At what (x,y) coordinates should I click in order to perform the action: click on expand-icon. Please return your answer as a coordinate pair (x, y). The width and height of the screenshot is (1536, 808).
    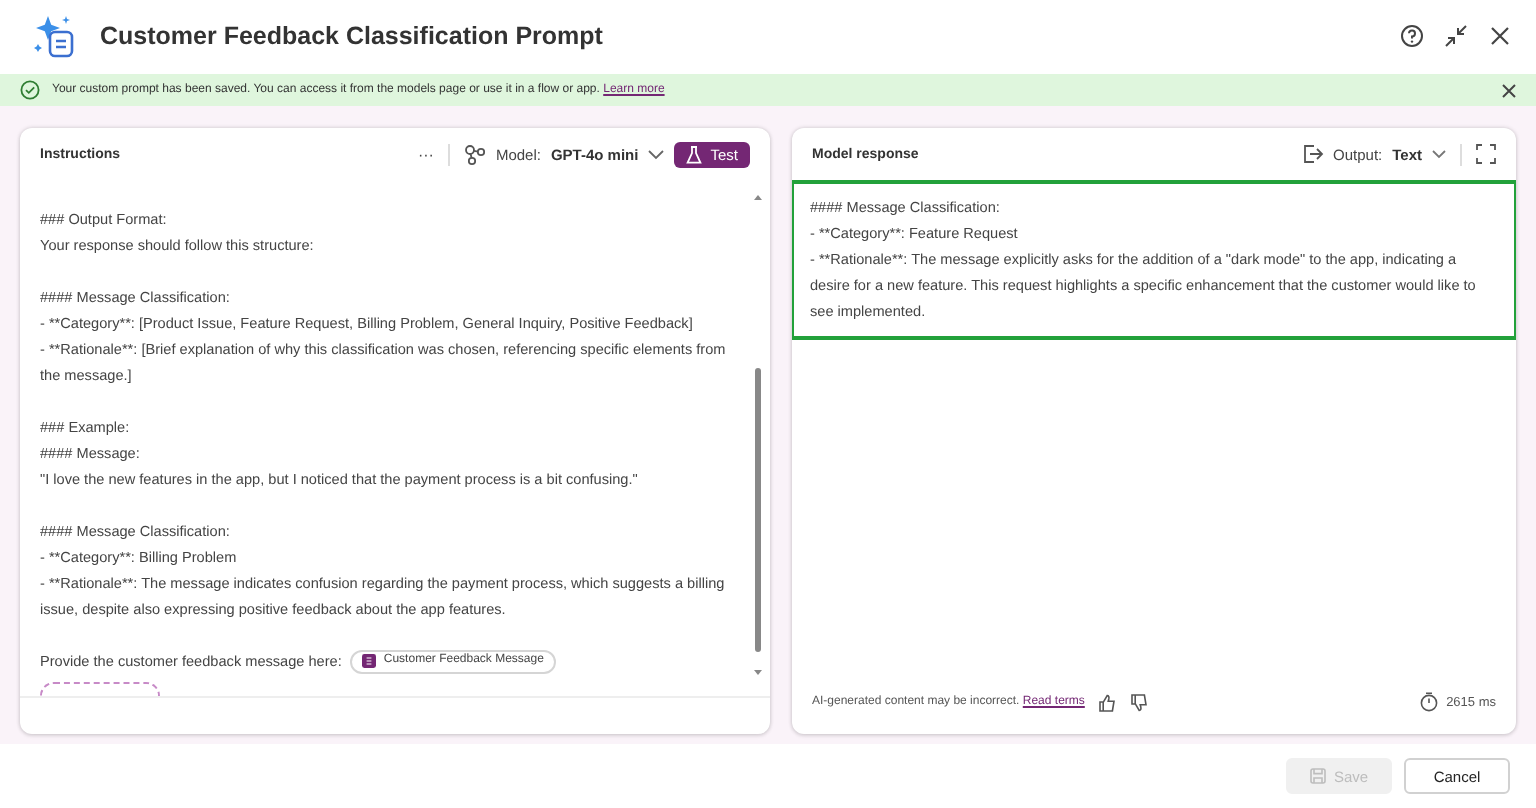
    Looking at the image, I should click on (1486, 154).